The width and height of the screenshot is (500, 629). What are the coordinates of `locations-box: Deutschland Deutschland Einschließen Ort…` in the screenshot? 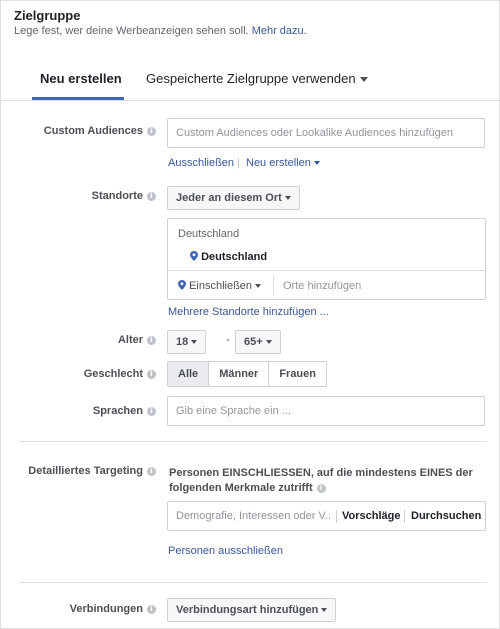 It's located at (326, 259).